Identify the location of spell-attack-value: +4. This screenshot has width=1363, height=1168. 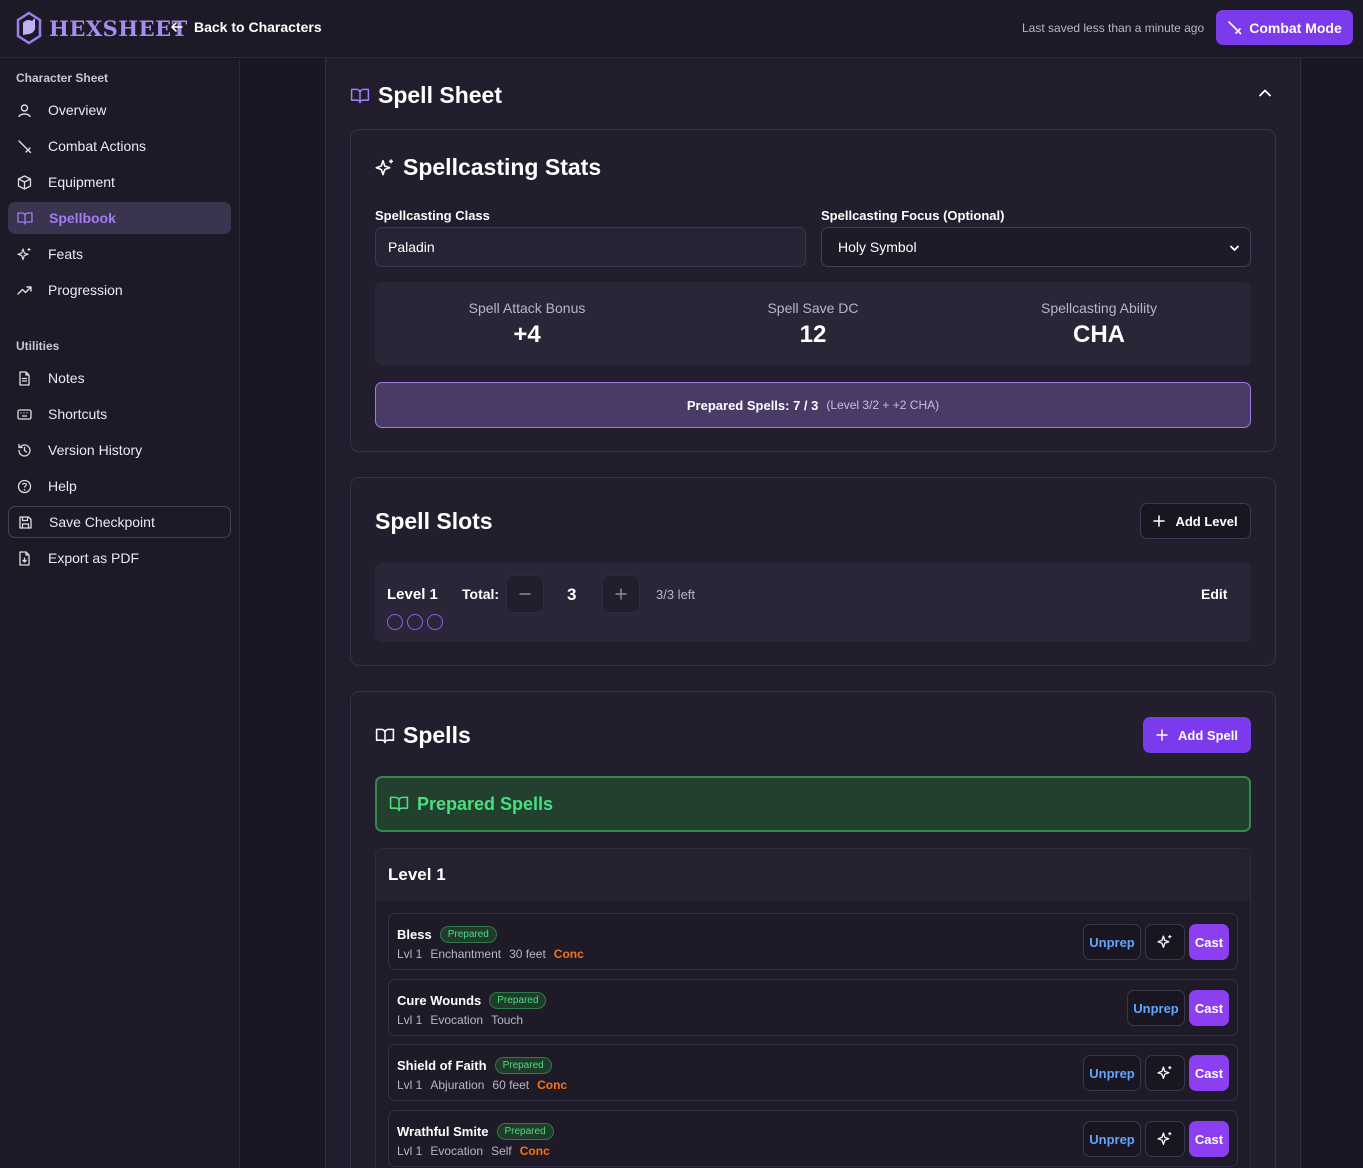
(527, 334).